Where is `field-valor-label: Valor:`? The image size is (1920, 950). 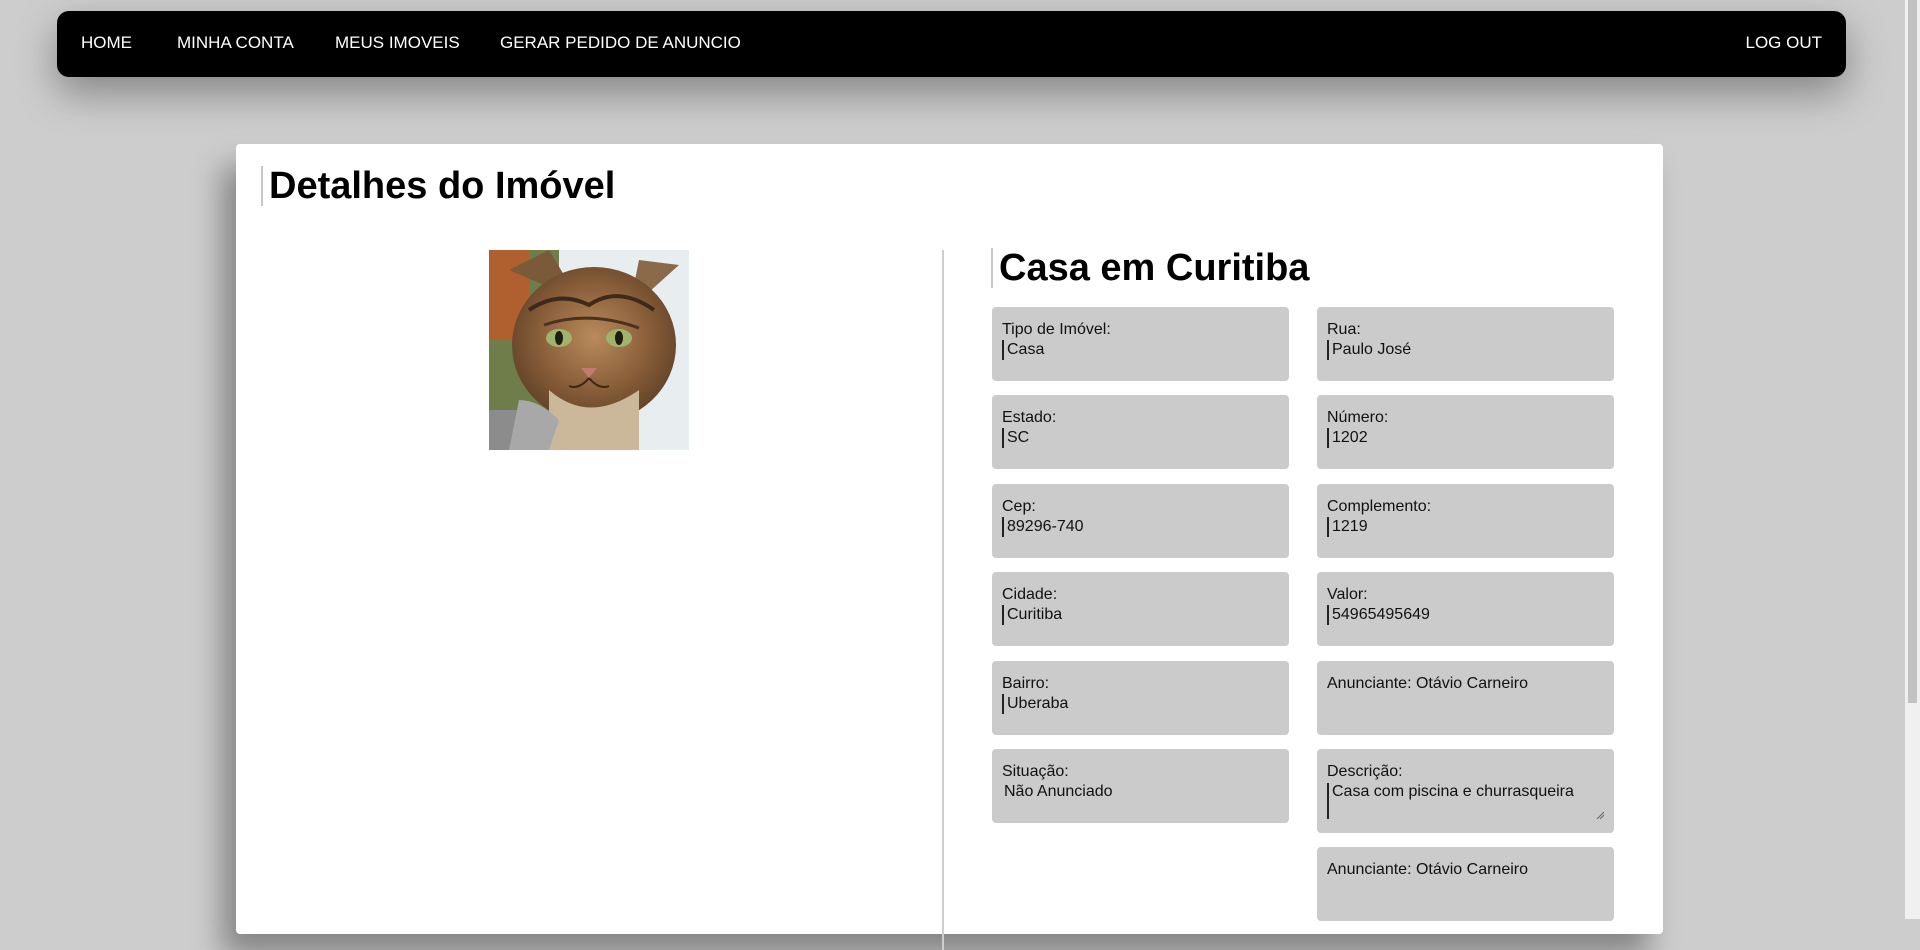 field-valor-label: Valor: is located at coordinates (1347, 594).